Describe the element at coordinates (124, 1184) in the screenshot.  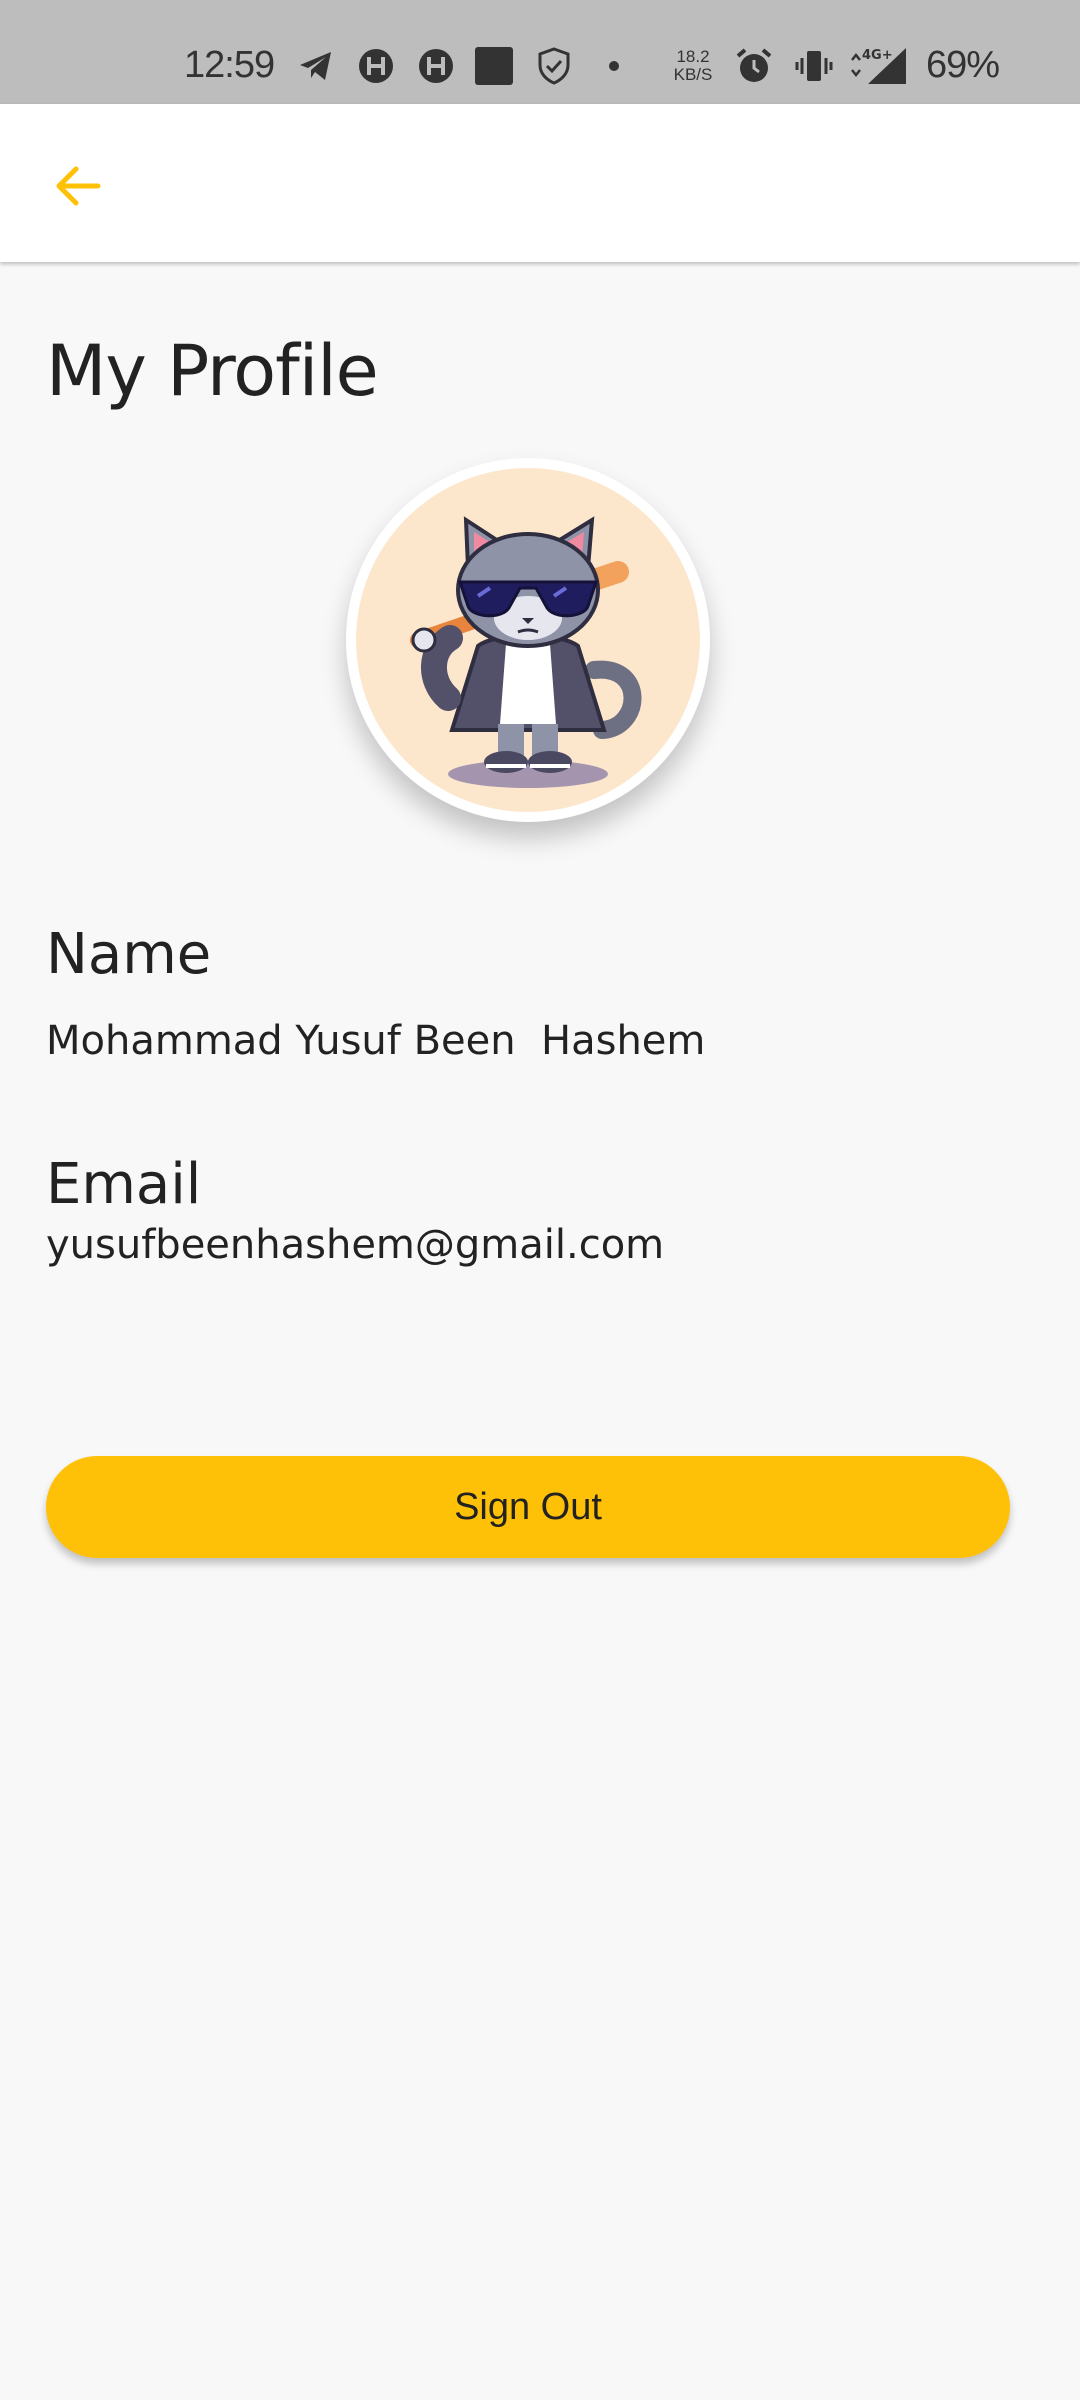
I see `email-label: Email` at that location.